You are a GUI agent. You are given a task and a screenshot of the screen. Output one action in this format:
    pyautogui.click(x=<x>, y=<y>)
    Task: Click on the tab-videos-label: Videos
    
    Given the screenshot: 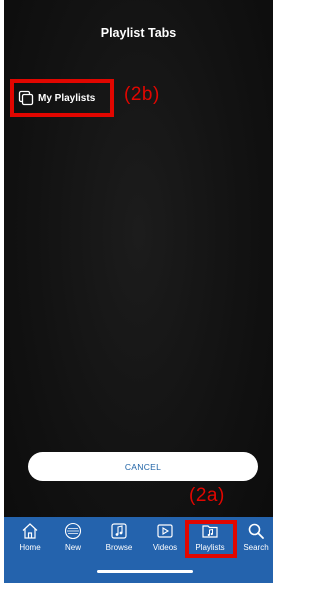 What is the action you would take?
    pyautogui.click(x=165, y=547)
    